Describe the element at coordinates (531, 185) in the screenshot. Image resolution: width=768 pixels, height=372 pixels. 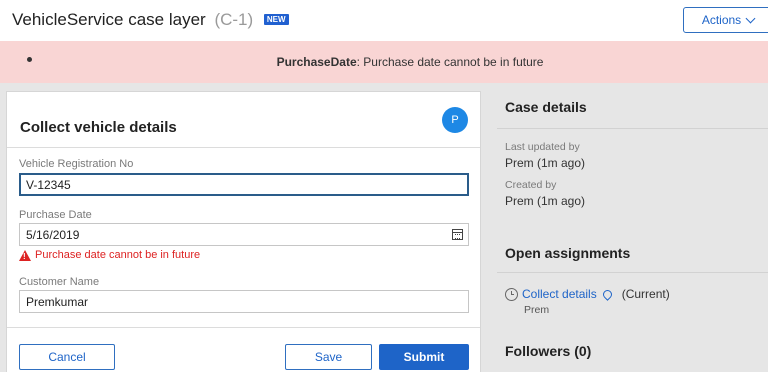
I see `created-by-label: Created by` at that location.